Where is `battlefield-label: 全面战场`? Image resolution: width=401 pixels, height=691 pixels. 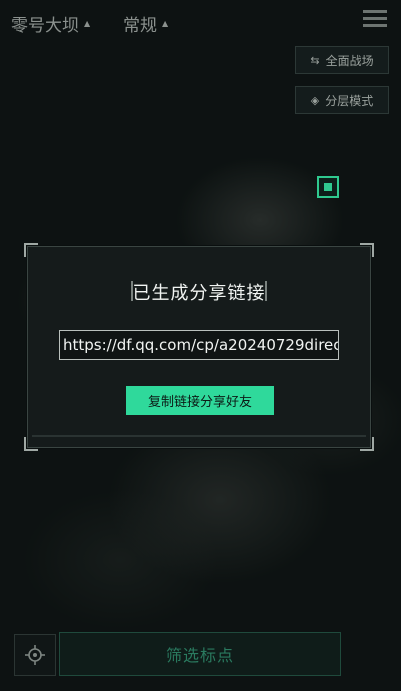
battlefield-label: 全面战场 is located at coordinates (349, 60).